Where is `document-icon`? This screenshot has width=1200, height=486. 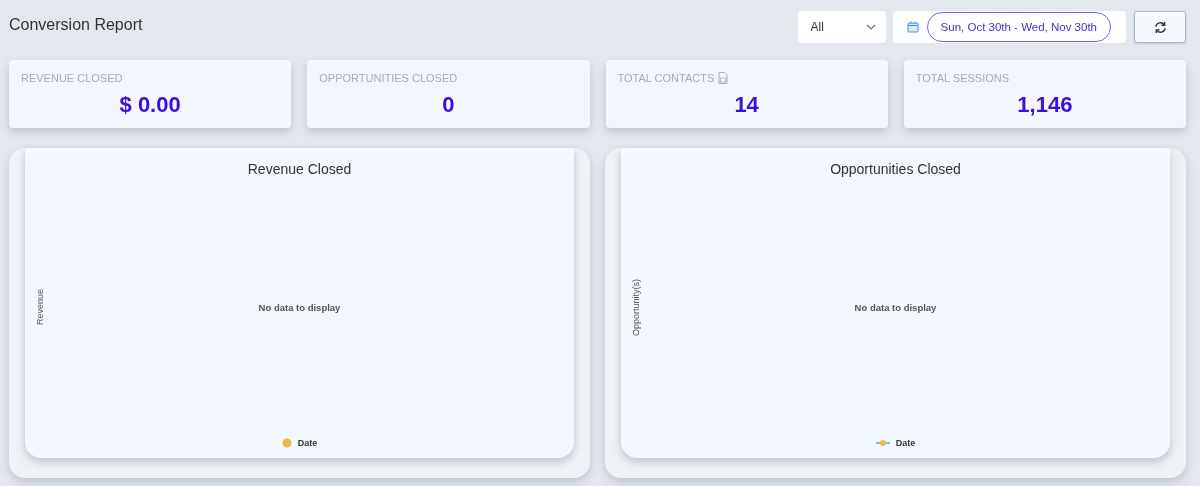 document-icon is located at coordinates (723, 78).